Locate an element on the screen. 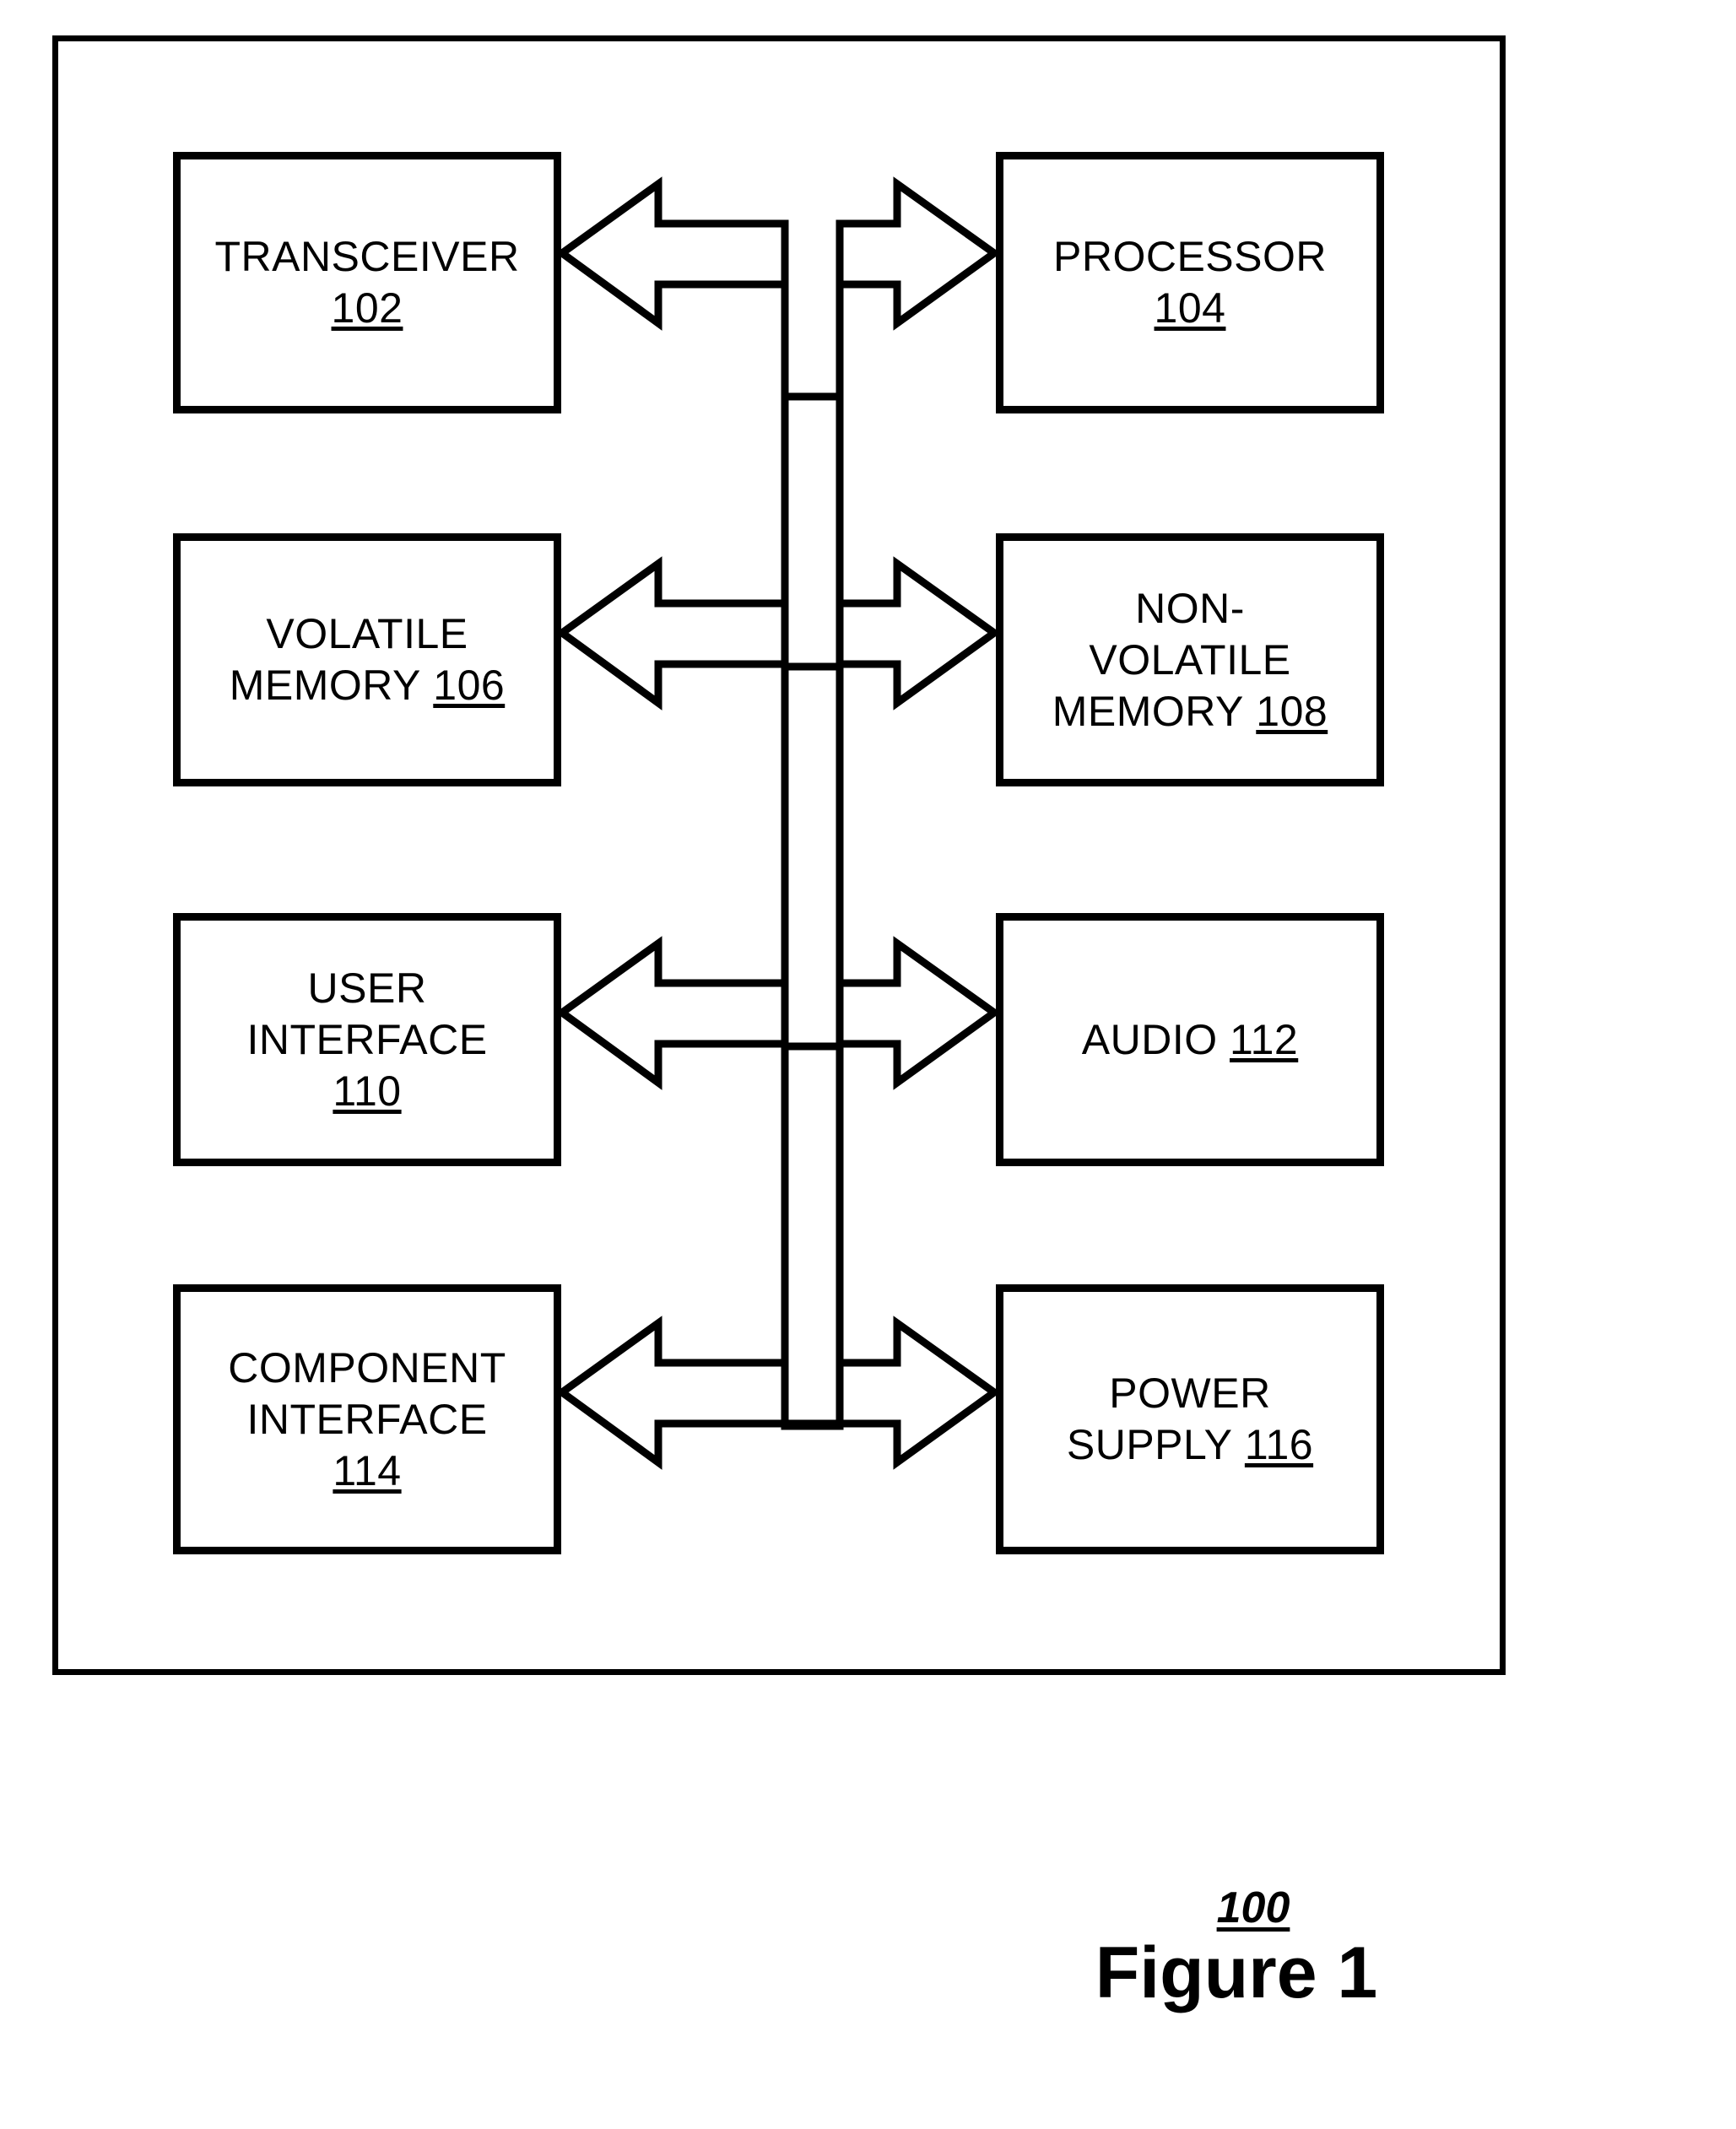 This screenshot has width=1736, height=2129. block-volatile-memory-ref: 106 is located at coordinates (469, 686).